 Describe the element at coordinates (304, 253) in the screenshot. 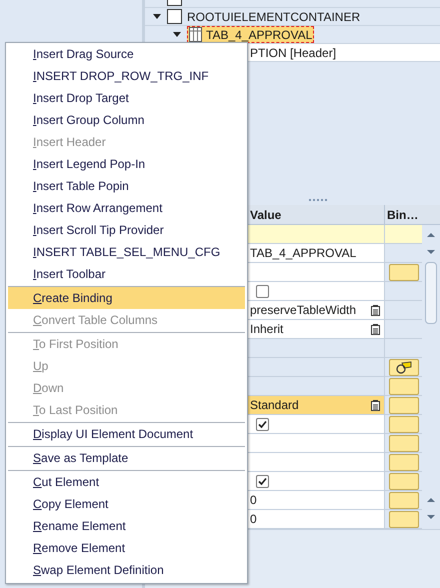

I see `value-text: TAB_4_APPROVAL` at that location.